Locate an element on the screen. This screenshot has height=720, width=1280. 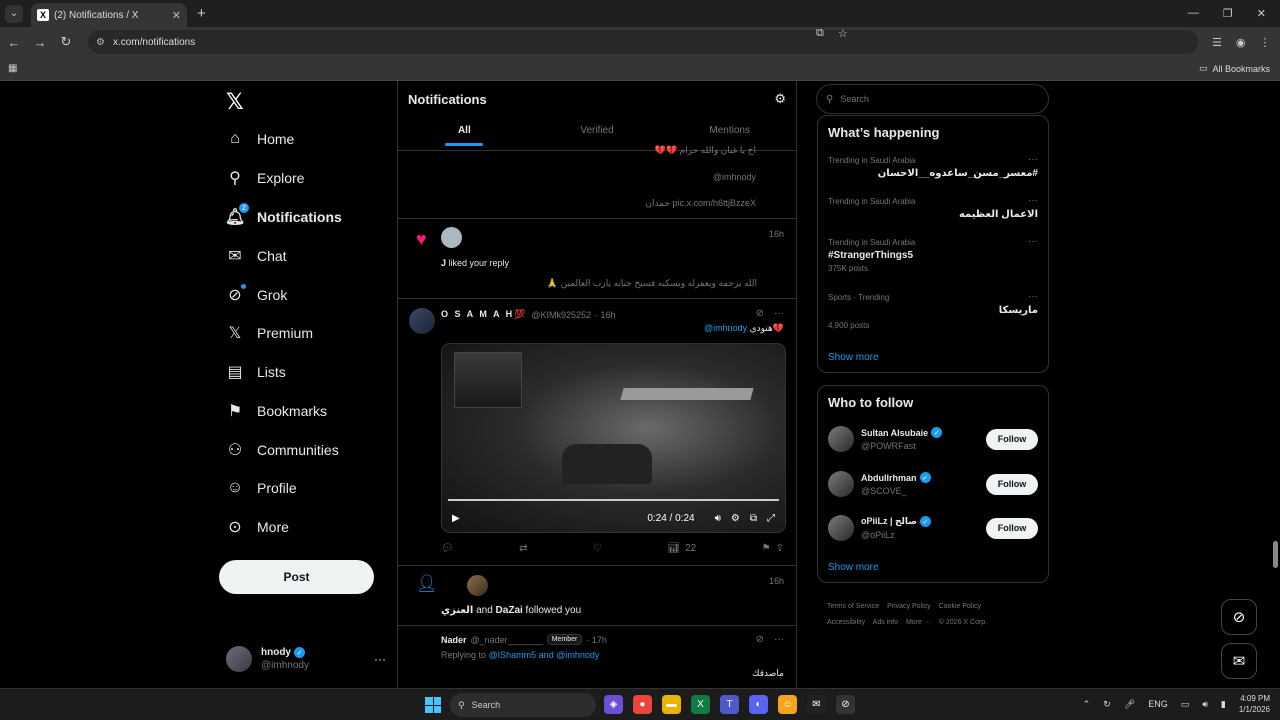
new-tab-button: + is located at coordinates (201, 13).